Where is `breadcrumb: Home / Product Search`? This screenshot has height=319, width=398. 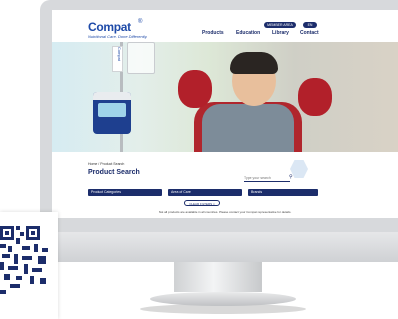 breadcrumb: Home / Product Search is located at coordinates (106, 164).